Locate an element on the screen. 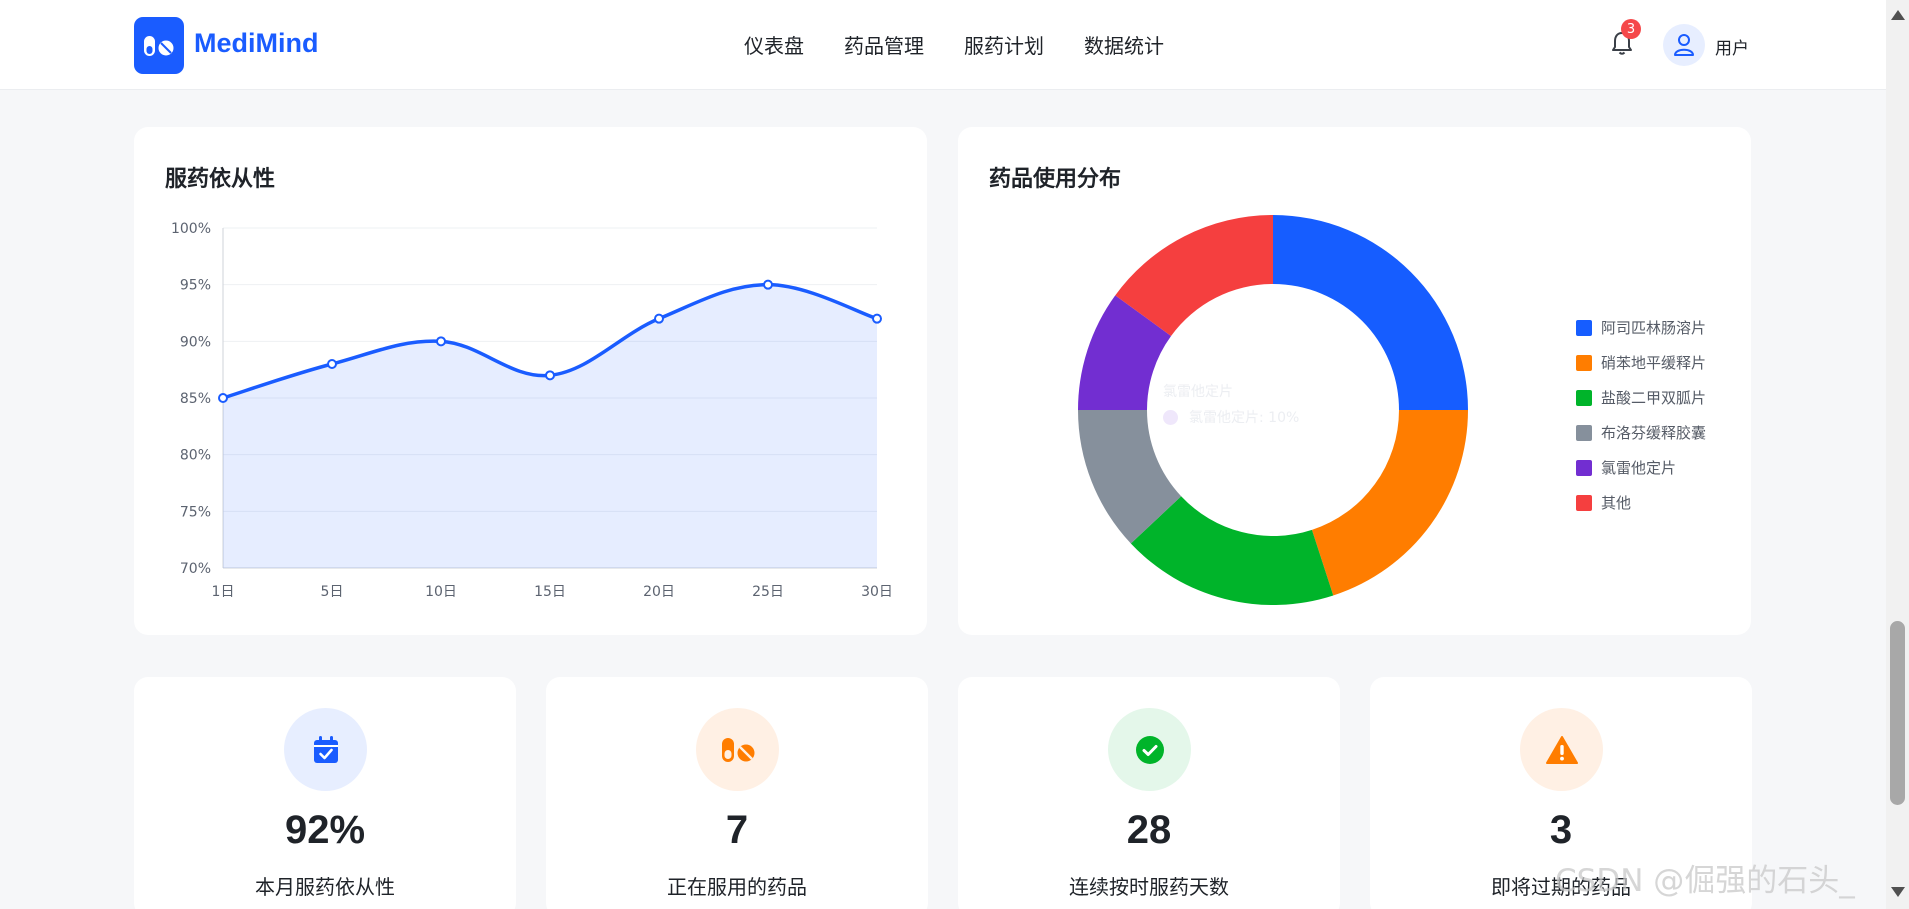 Image resolution: width=1909 pixels, height=909 pixels. x-tick-label: 15日 is located at coordinates (550, 592).